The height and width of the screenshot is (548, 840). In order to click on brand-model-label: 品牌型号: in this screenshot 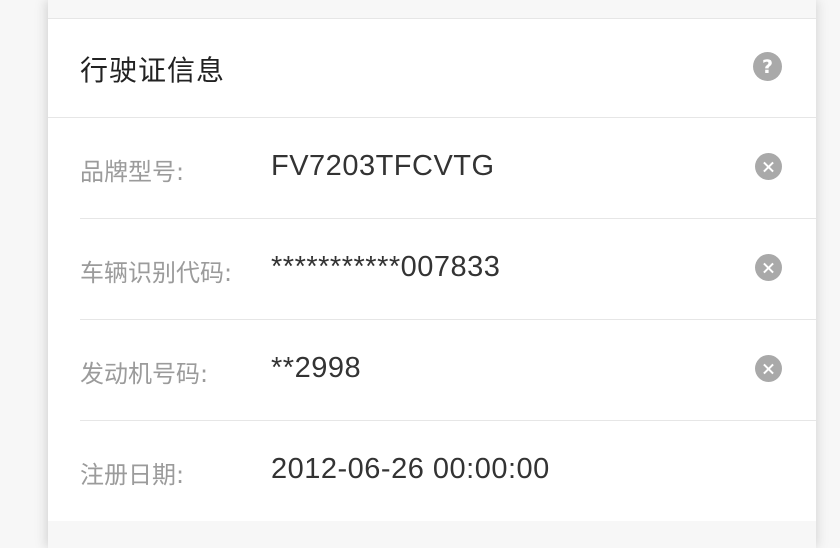, I will do `click(132, 172)`.